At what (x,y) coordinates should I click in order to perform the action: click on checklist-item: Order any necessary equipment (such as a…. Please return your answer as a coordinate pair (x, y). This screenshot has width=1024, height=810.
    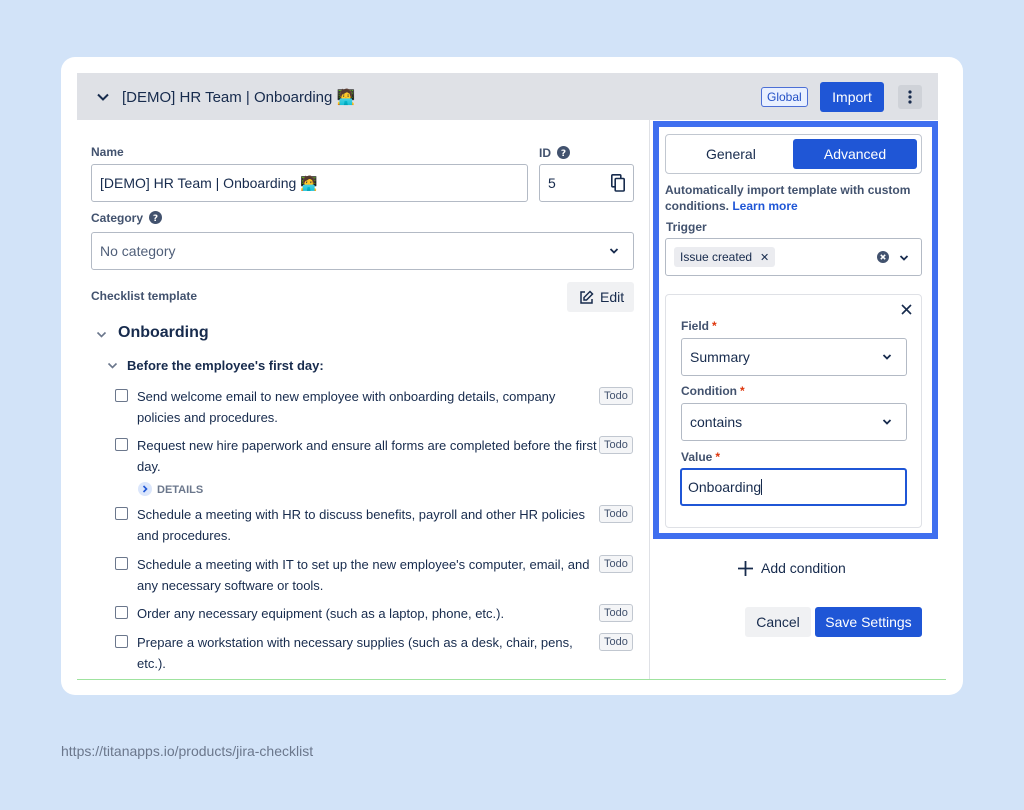
    Looking at the image, I should click on (377, 614).